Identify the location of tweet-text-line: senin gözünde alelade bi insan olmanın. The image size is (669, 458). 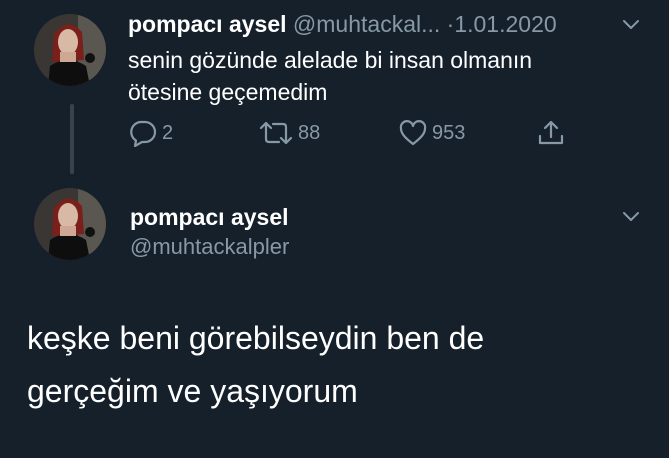
(330, 60).